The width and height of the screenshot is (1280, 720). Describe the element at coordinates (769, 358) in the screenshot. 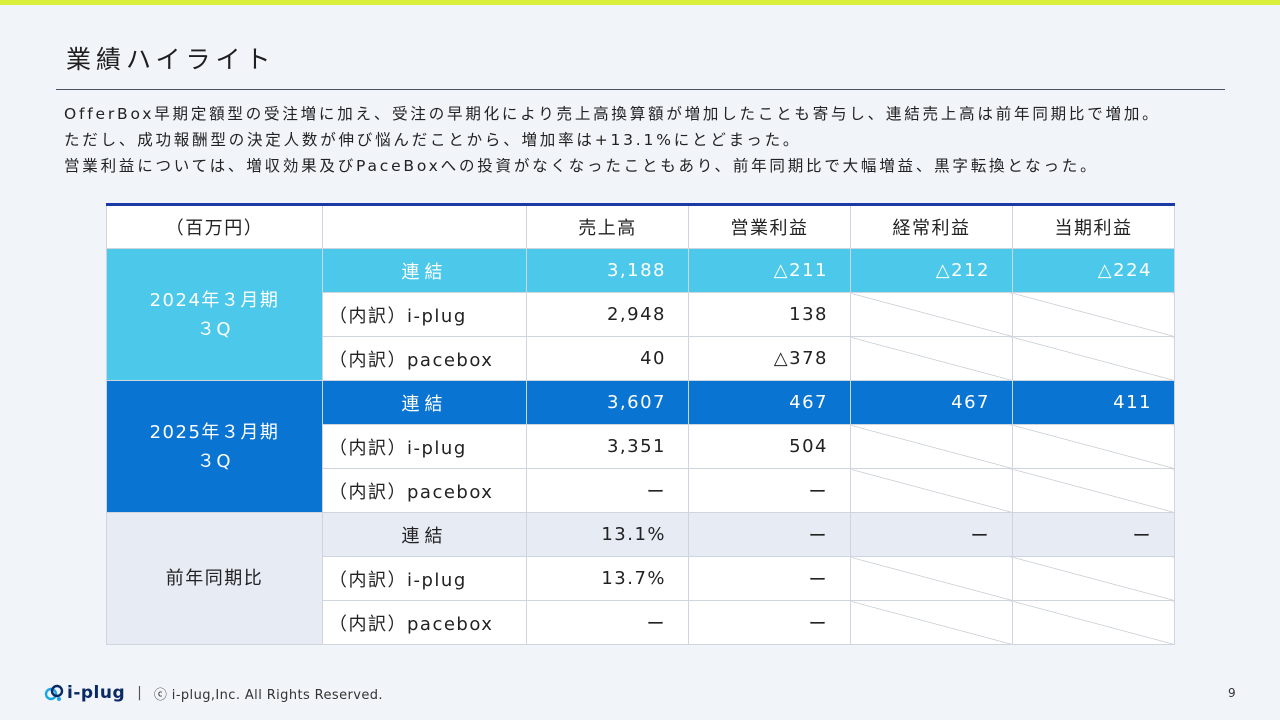

I see `operating-value: △378` at that location.